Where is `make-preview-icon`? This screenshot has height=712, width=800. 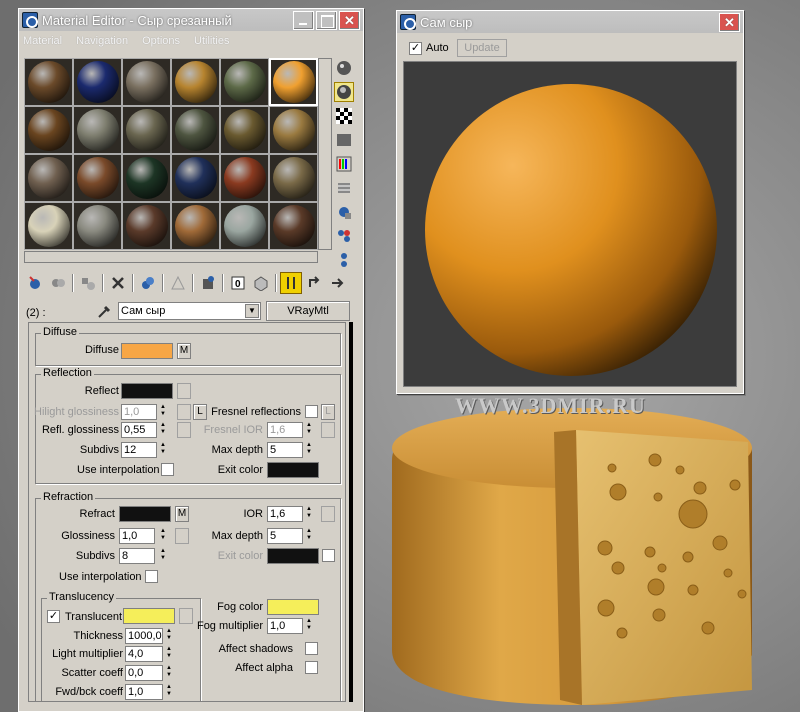 make-preview-icon is located at coordinates (344, 188).